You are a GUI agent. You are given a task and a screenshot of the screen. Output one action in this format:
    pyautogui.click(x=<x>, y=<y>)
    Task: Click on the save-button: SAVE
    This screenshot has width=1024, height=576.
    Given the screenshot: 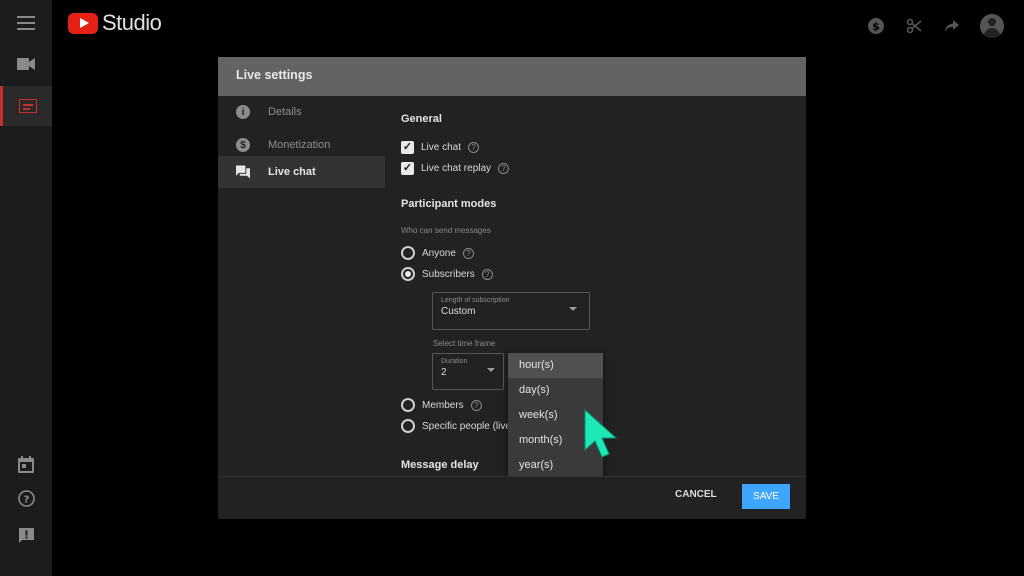 What is the action you would take?
    pyautogui.click(x=766, y=496)
    